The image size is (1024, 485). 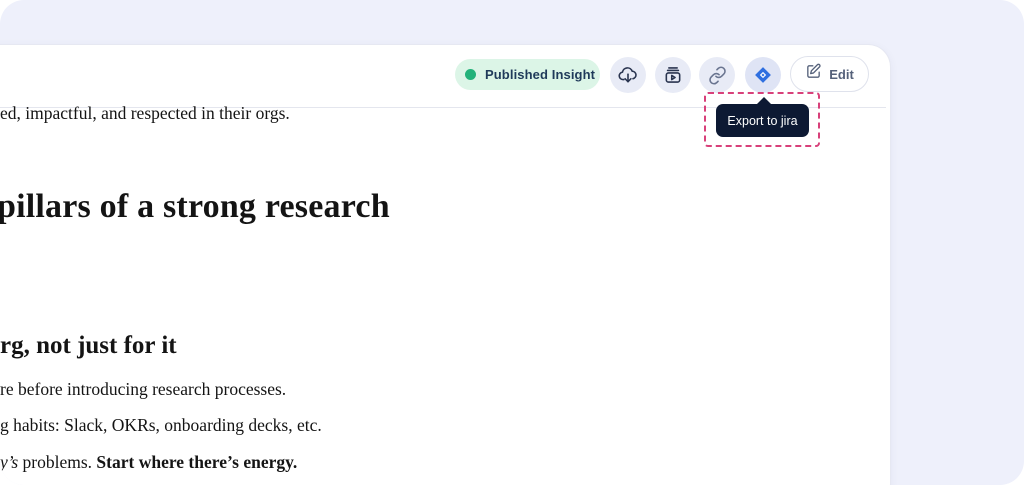 I want to click on cloud-download-icon, so click(x=628, y=75).